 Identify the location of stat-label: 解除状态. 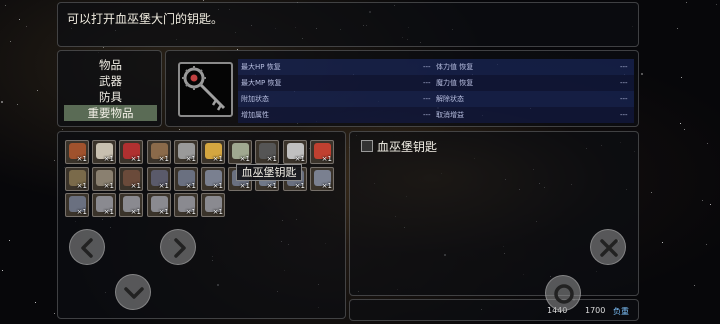
(450, 99).